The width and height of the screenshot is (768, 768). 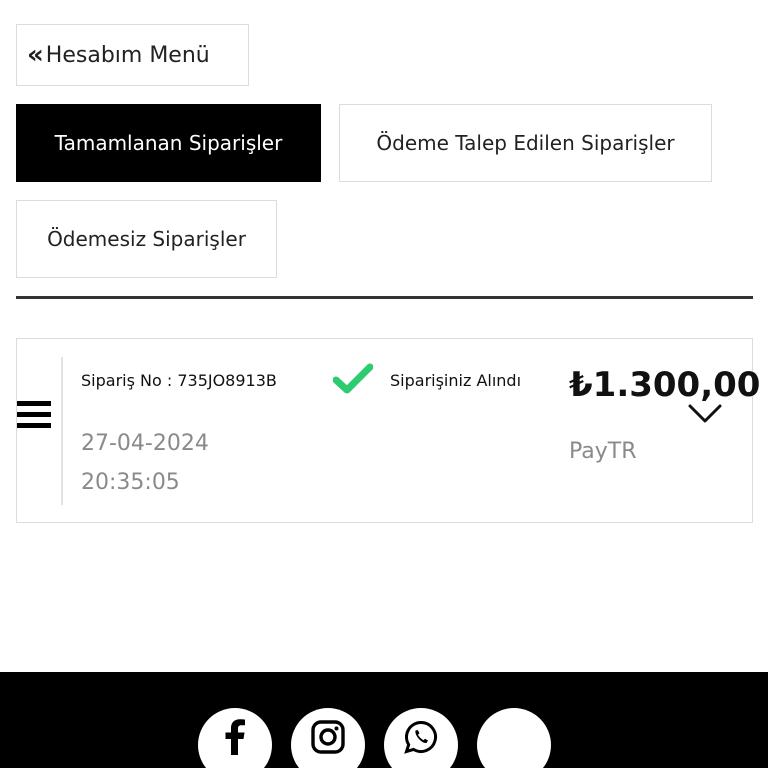 I want to click on tab-unpaid-orders: Ödemesiz Siparişler, so click(x=146, y=239).